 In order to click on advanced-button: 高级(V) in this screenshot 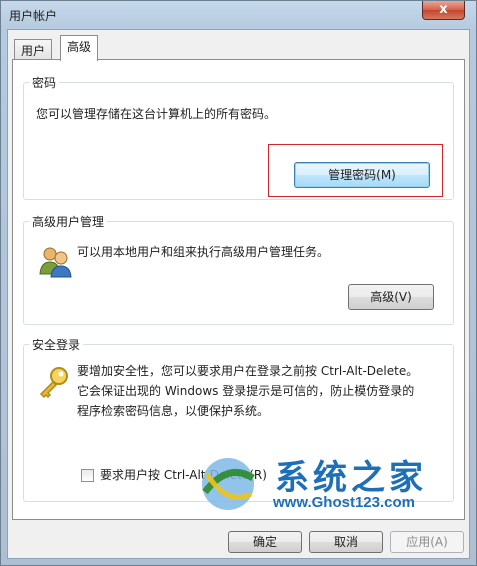, I will do `click(391, 297)`.